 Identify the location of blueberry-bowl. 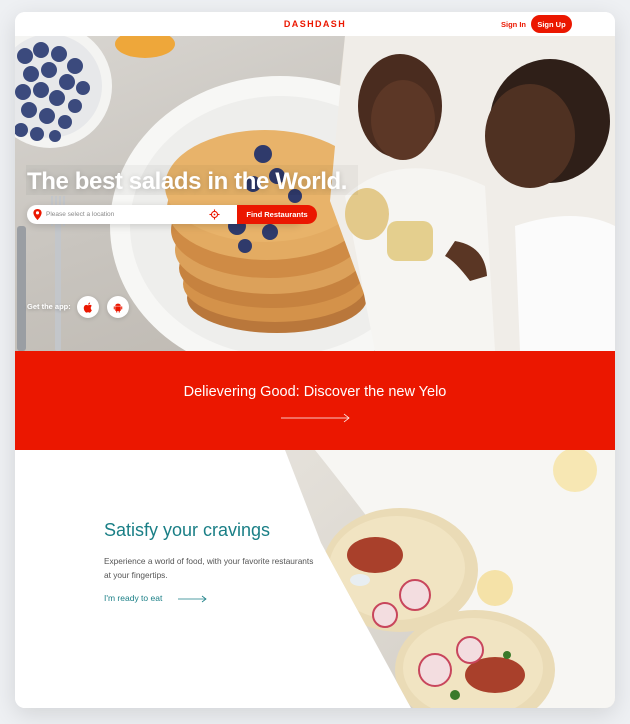
(63, 92).